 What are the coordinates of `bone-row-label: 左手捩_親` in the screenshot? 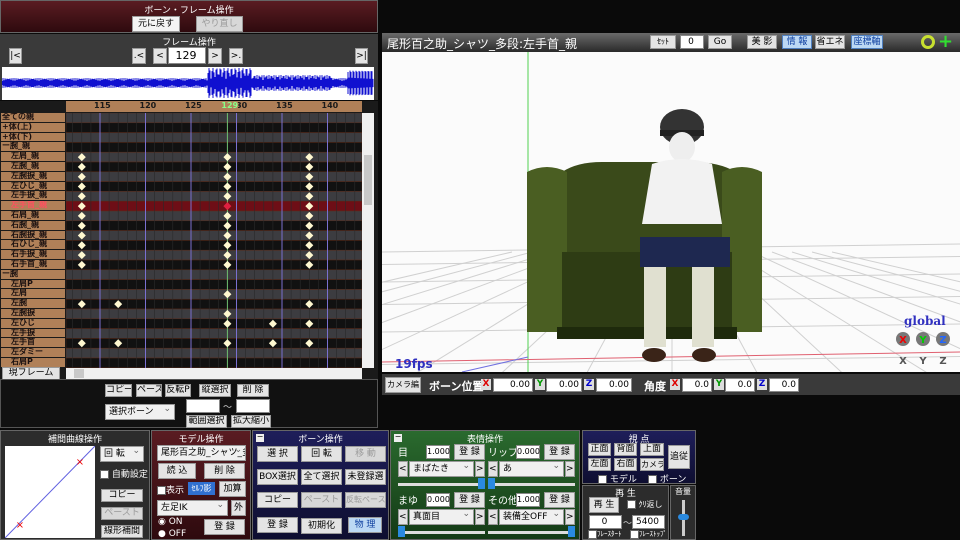 It's located at (33, 196).